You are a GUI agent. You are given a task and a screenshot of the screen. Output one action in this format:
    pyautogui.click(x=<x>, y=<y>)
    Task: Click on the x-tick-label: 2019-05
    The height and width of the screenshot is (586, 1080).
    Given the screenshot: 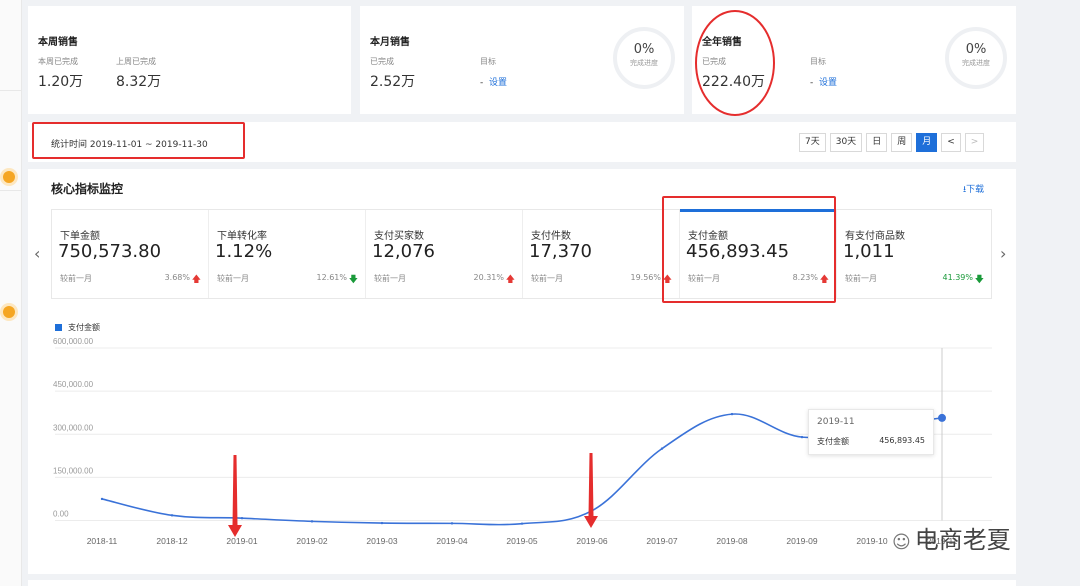 What is the action you would take?
    pyautogui.click(x=521, y=541)
    